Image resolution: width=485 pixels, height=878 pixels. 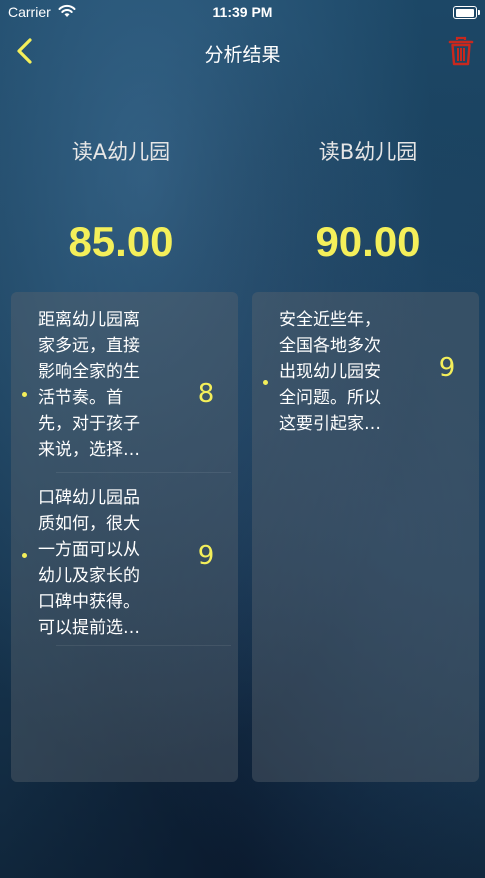 I want to click on navigation-bar: 分析结果, so click(x=242, y=52).